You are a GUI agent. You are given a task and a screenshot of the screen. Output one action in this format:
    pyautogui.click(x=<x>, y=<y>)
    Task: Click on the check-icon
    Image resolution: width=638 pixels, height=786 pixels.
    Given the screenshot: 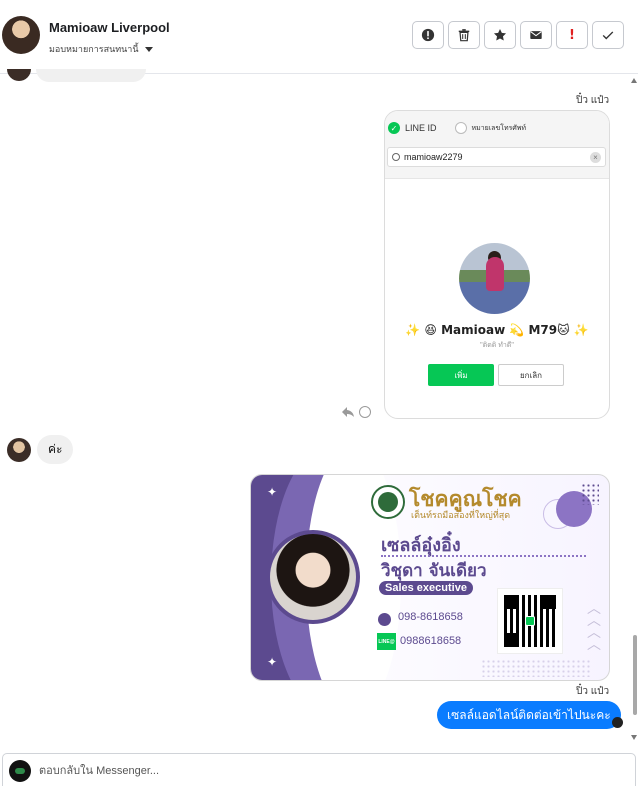 What is the action you would take?
    pyautogui.click(x=608, y=35)
    